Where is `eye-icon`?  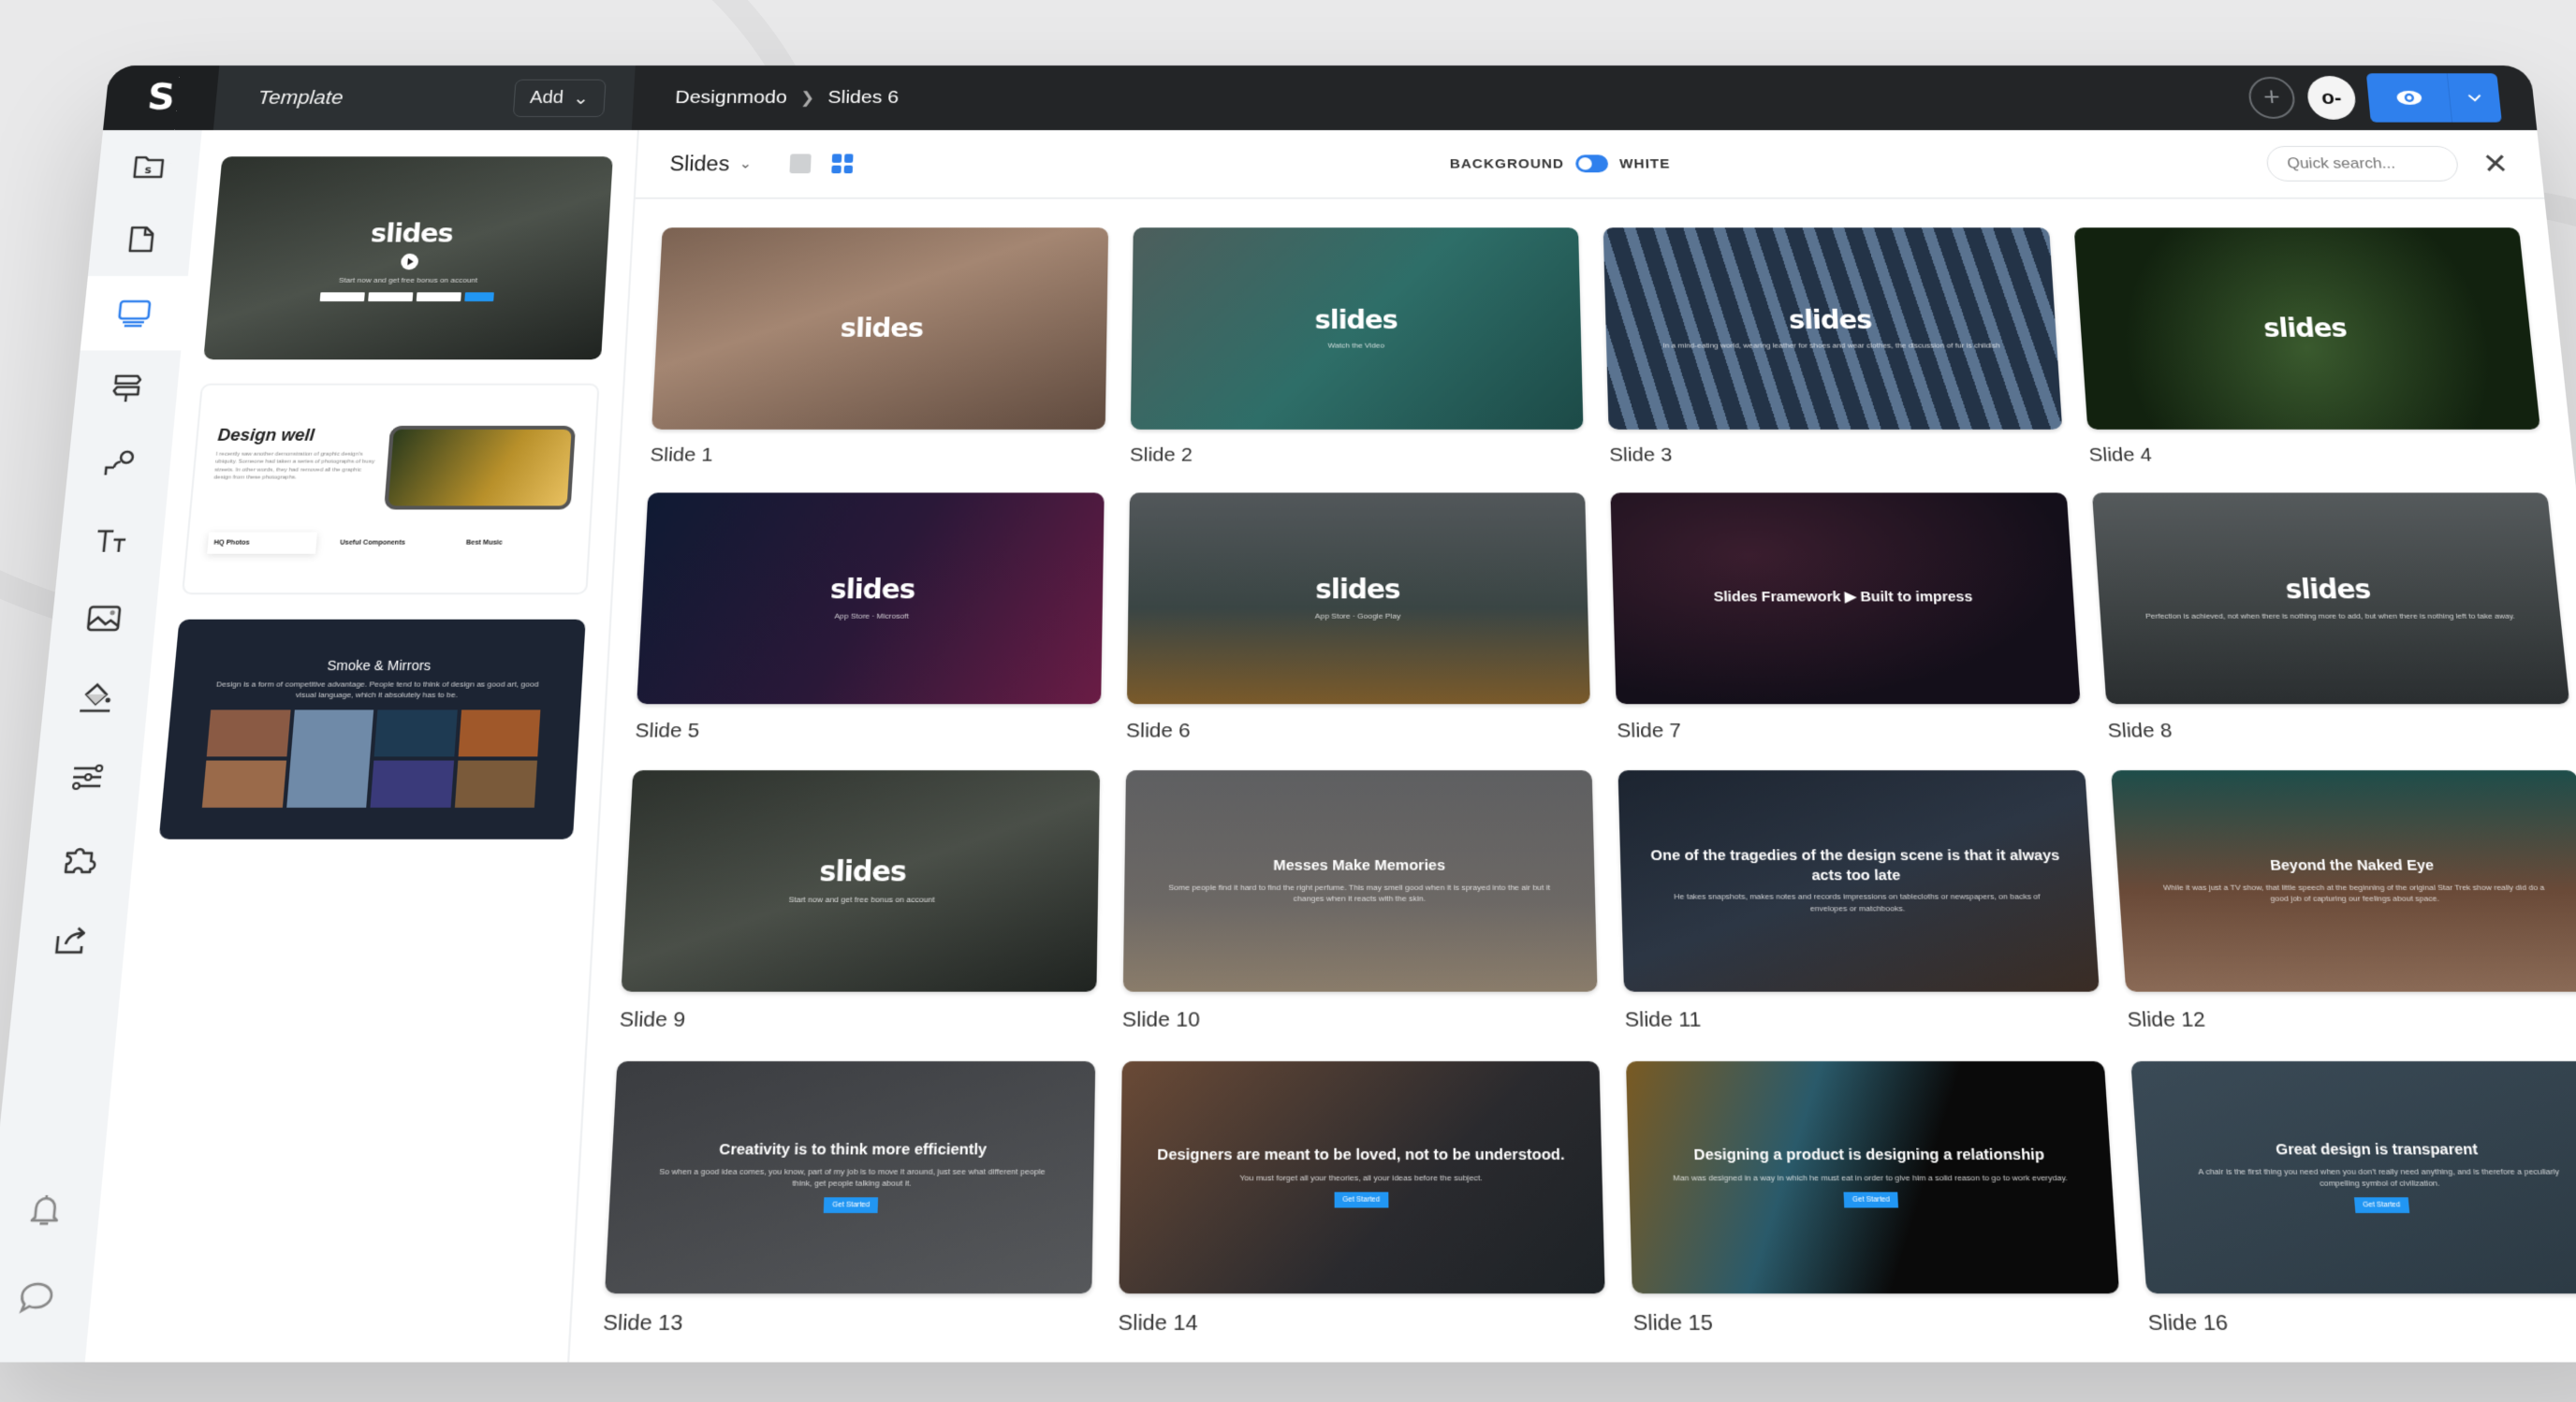
eye-icon is located at coordinates (2408, 97).